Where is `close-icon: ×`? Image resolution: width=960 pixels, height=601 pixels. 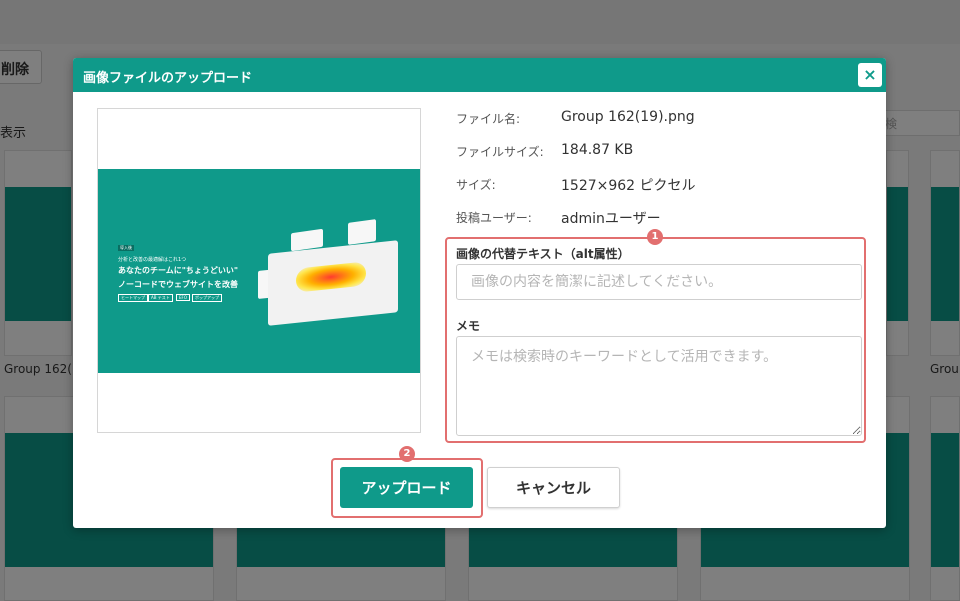 close-icon: × is located at coordinates (870, 74).